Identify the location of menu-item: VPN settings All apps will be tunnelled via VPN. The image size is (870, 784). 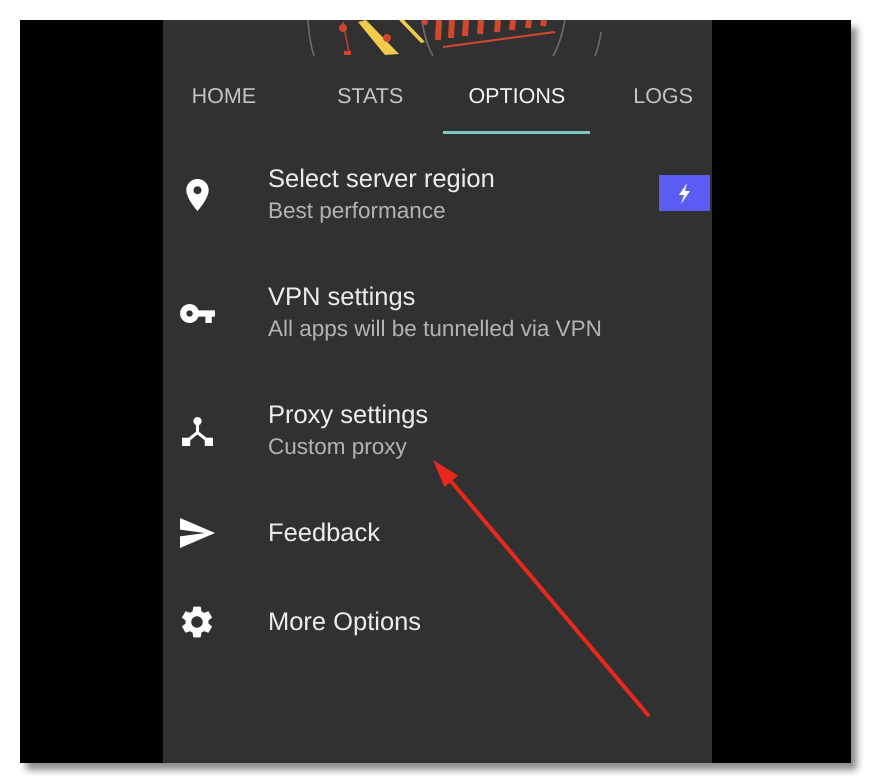
(437, 311).